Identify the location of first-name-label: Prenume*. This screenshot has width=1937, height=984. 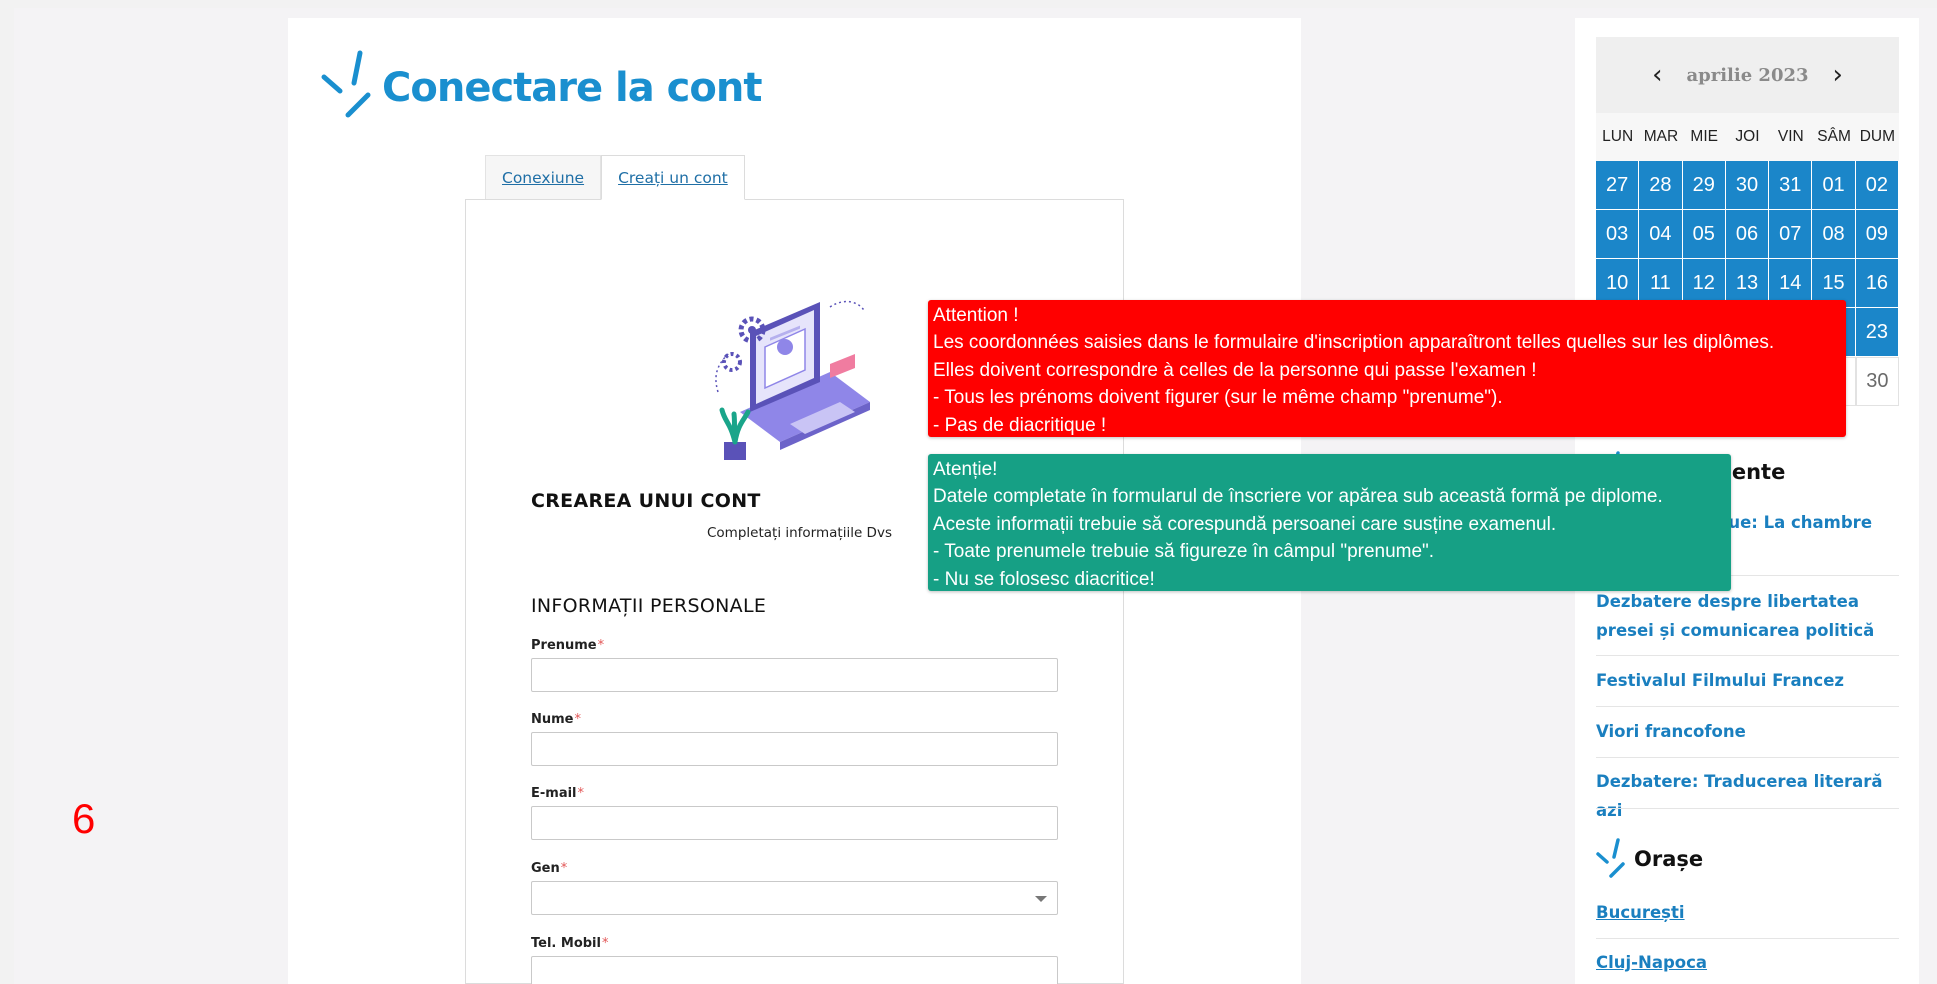
(567, 645).